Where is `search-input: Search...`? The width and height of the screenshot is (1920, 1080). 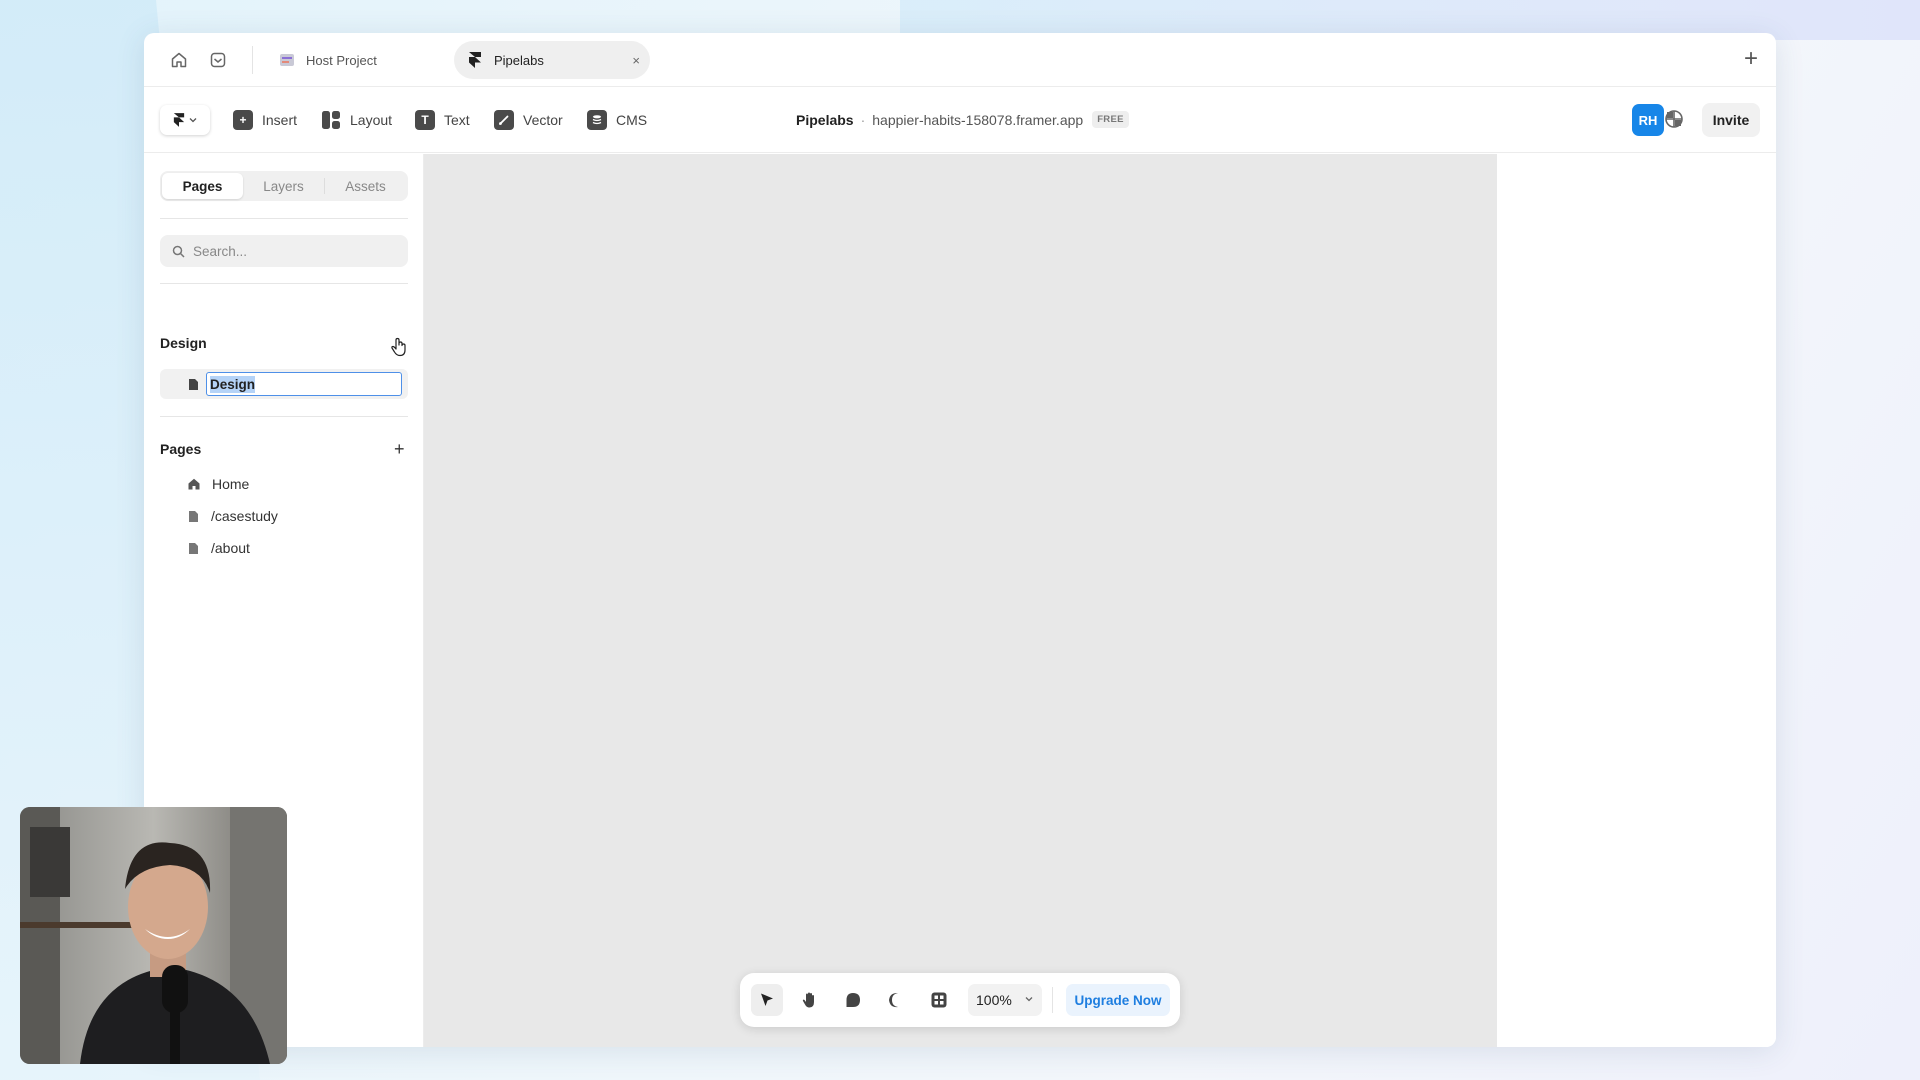
search-input: Search... is located at coordinates (284, 251).